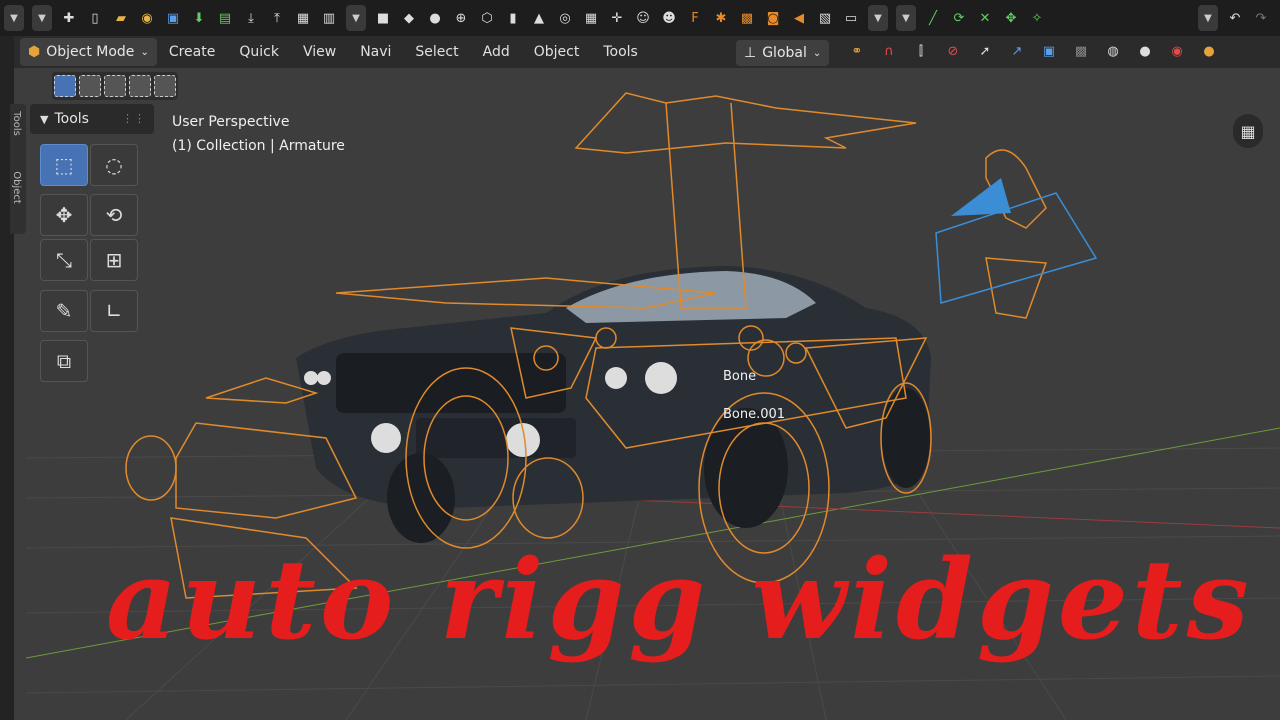  Describe the element at coordinates (747, 18) in the screenshot. I see `lattice-icon: ▩` at that location.